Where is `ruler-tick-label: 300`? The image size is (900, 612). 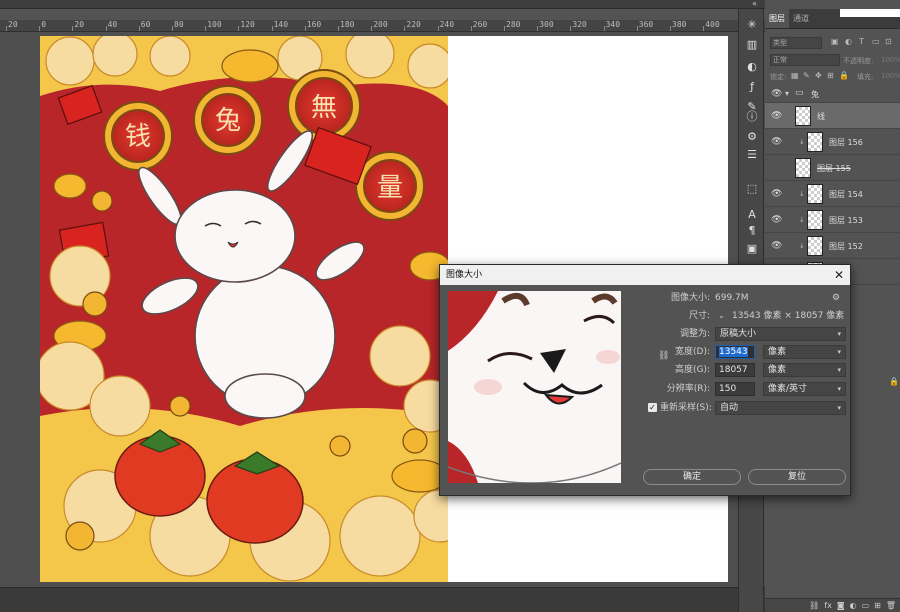
ruler-tick-label: 300 is located at coordinates (546, 24).